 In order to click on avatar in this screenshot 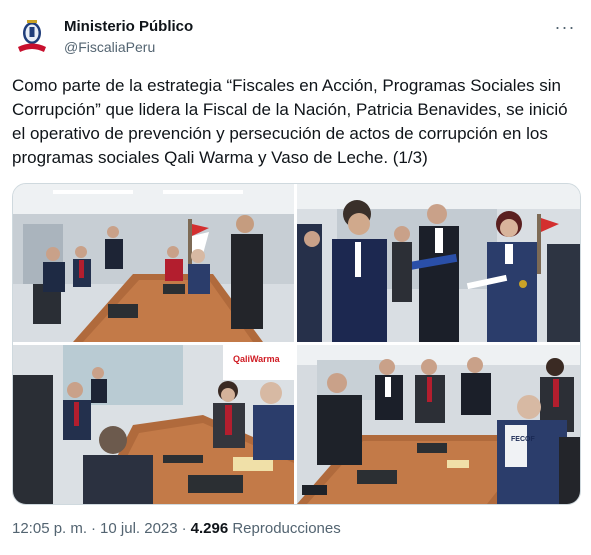, I will do `click(32, 36)`.